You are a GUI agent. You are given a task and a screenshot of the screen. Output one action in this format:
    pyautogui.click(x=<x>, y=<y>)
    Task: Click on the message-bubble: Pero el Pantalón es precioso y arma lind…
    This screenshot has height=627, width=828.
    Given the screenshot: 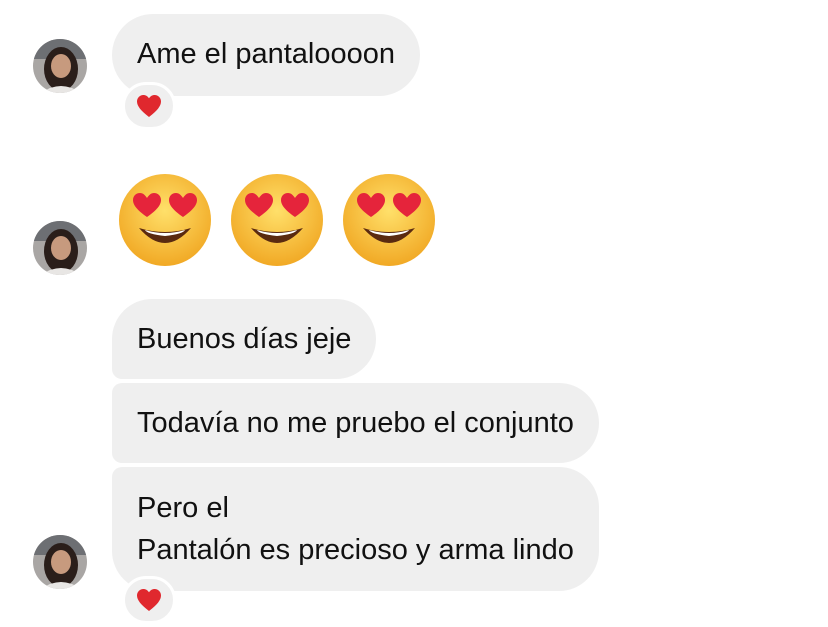 What is the action you would take?
    pyautogui.click(x=355, y=529)
    